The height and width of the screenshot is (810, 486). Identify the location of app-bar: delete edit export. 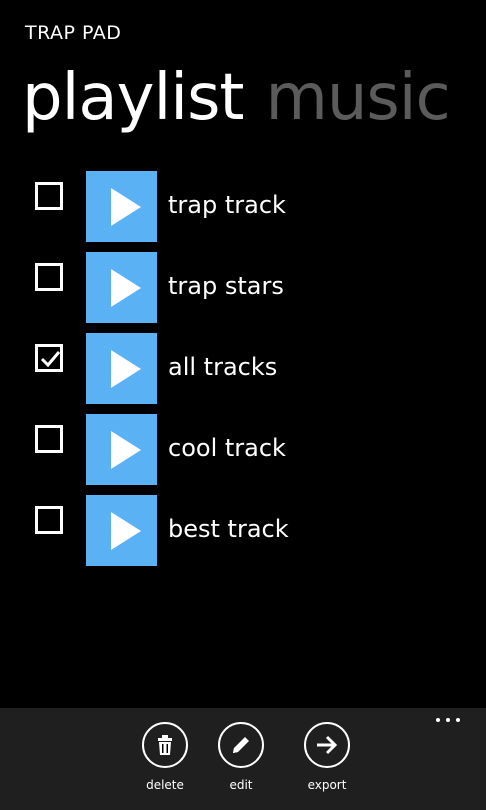
(243, 759).